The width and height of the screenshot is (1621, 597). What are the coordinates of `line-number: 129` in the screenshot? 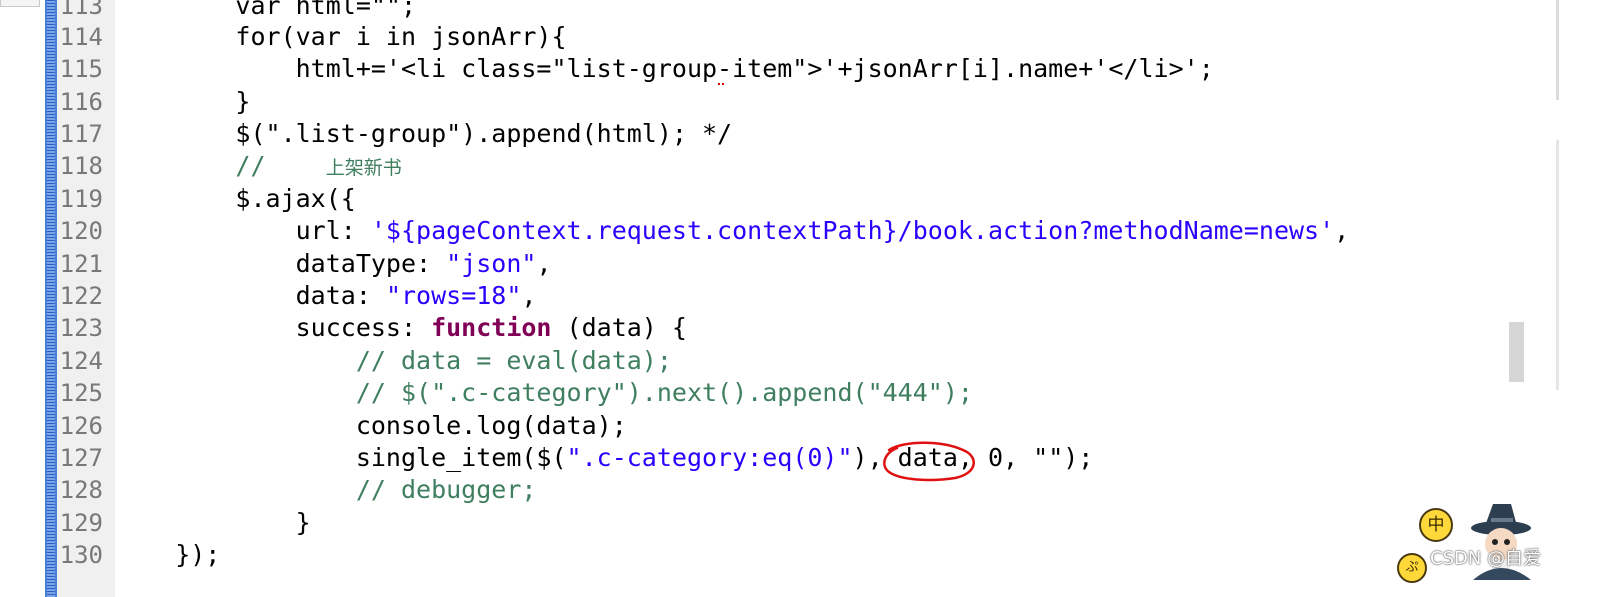 It's located at (81, 523).